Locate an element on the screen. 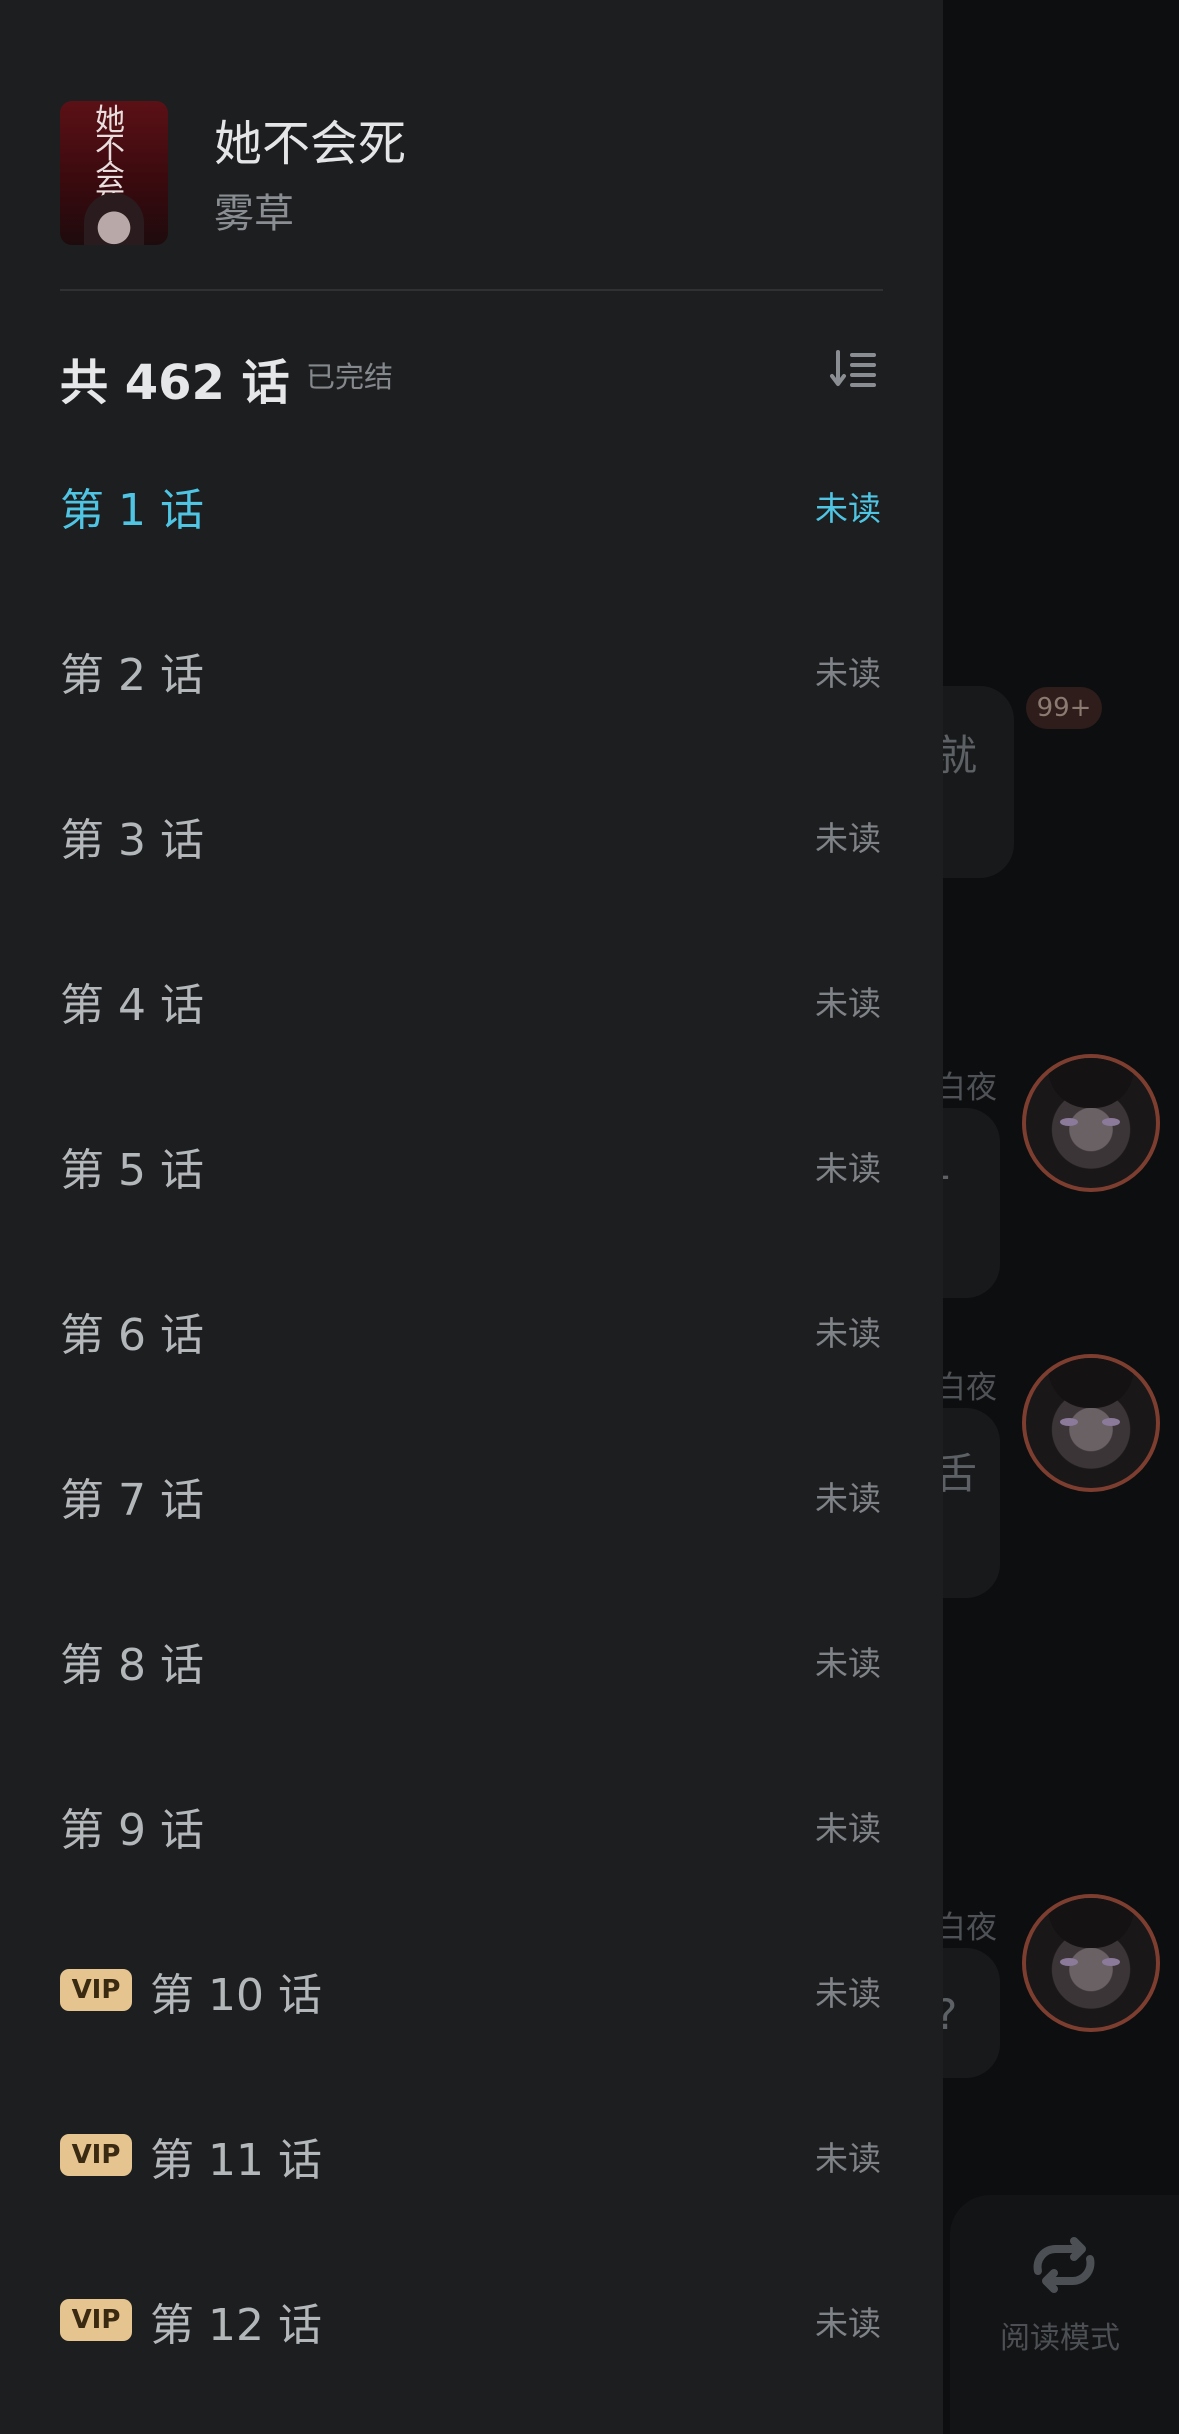 The width and height of the screenshot is (1179, 2434). book-title: 她不会死 is located at coordinates (310, 144).